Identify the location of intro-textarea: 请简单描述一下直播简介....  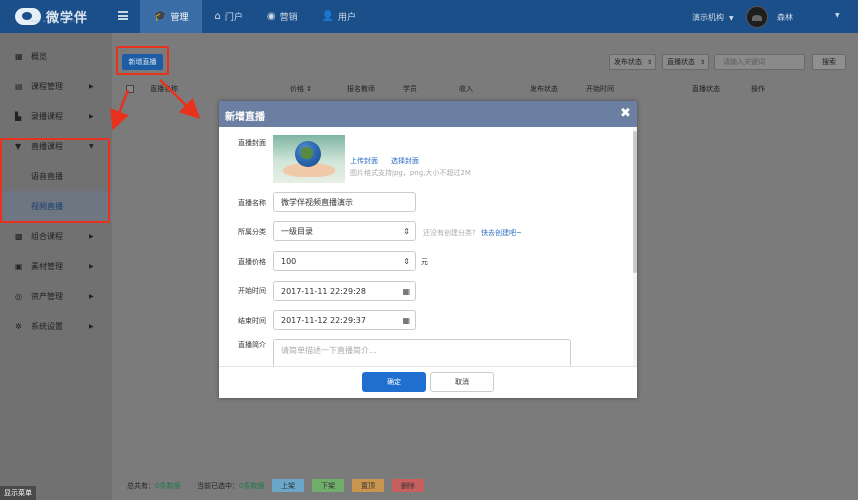
(422, 354).